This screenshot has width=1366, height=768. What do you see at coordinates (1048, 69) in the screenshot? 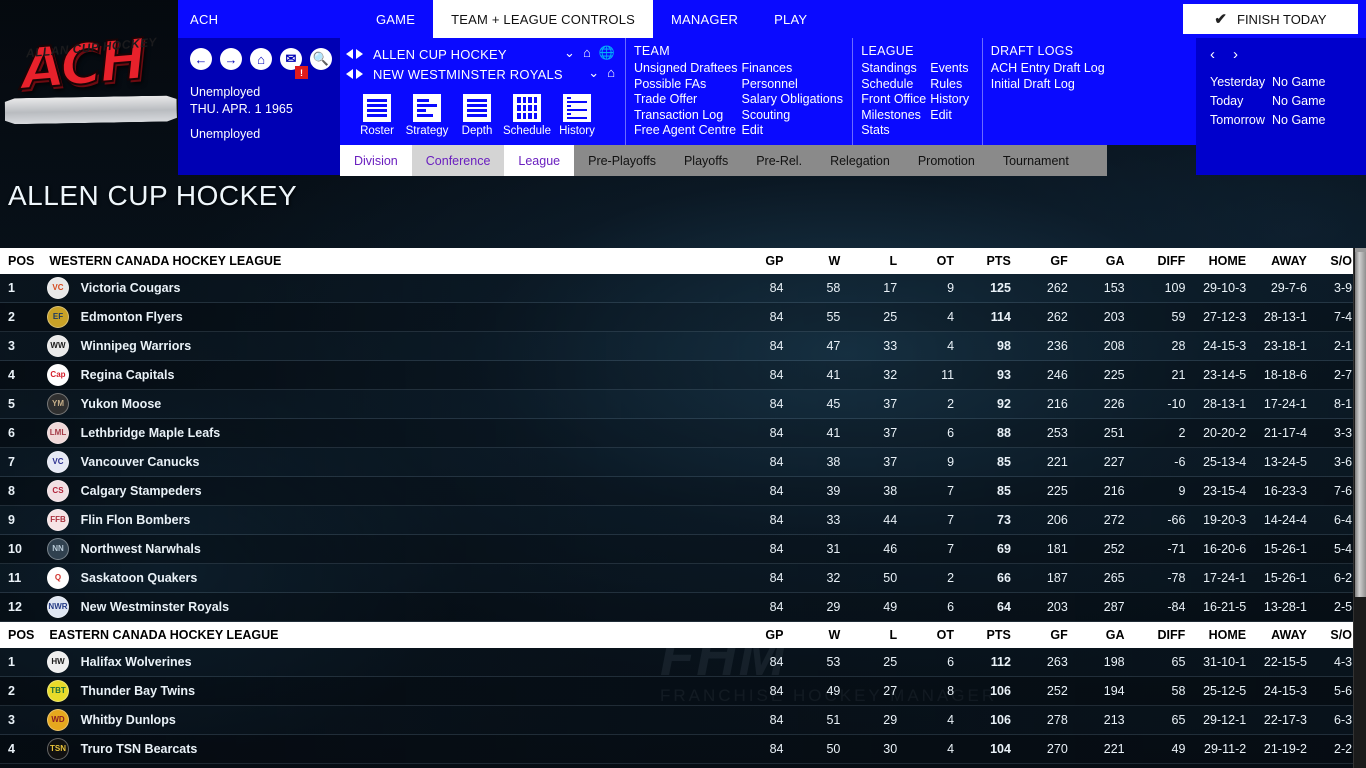
I see `menu-ach-entry-draft-log: ACH Entry Draft Log` at bounding box center [1048, 69].